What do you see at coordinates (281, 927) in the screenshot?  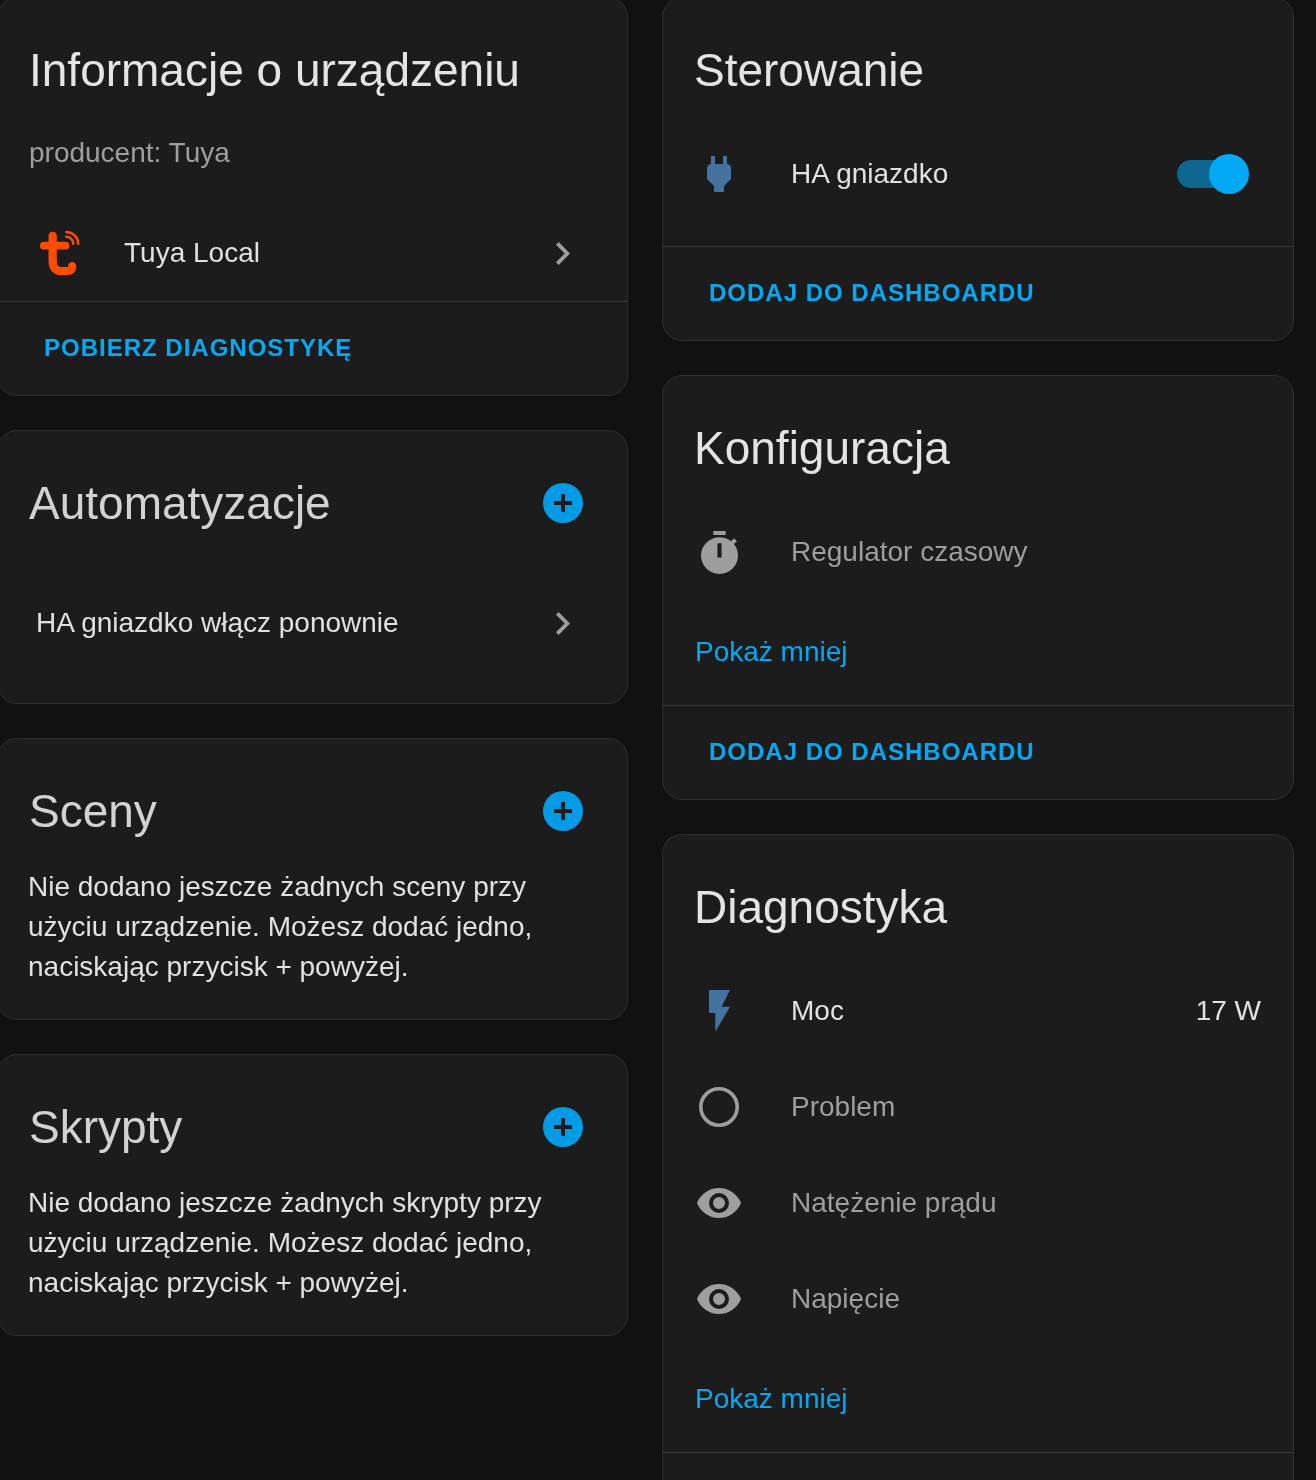 I see `empty-state-text: Nie dodano jeszcze żadnych sceny przy użyciu urządzenie. Możesz dodać jedno, naciskając przycisk + powyżej.` at bounding box center [281, 927].